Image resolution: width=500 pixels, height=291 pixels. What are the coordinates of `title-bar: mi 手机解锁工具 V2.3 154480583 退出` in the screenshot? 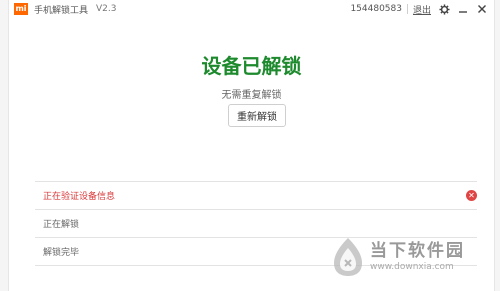 It's located at (251, 9).